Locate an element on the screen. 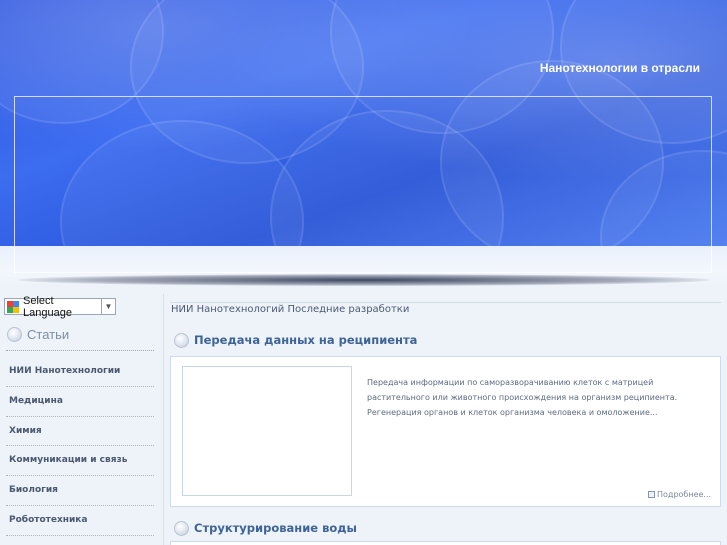  sidebar-item-label: Химия is located at coordinates (25, 430).